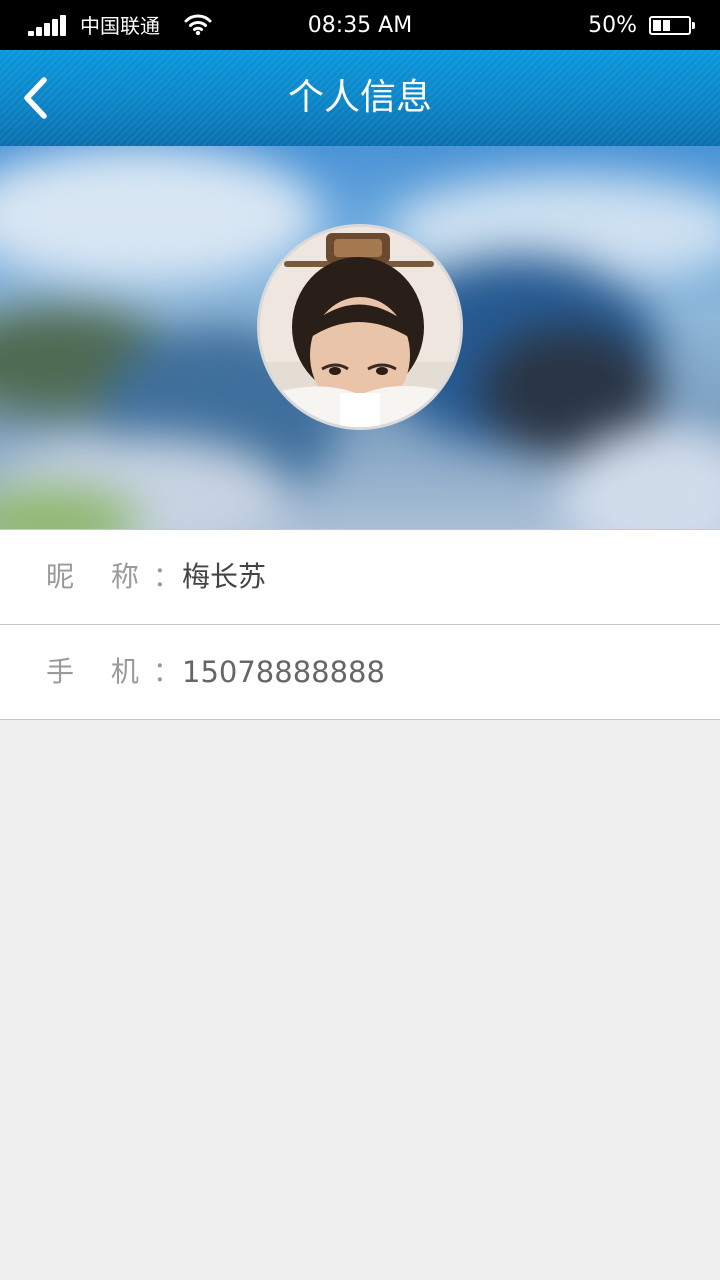 Image resolution: width=720 pixels, height=1280 pixels. I want to click on status-bar: 中国联通 08:35 AM 50%, so click(360, 25).